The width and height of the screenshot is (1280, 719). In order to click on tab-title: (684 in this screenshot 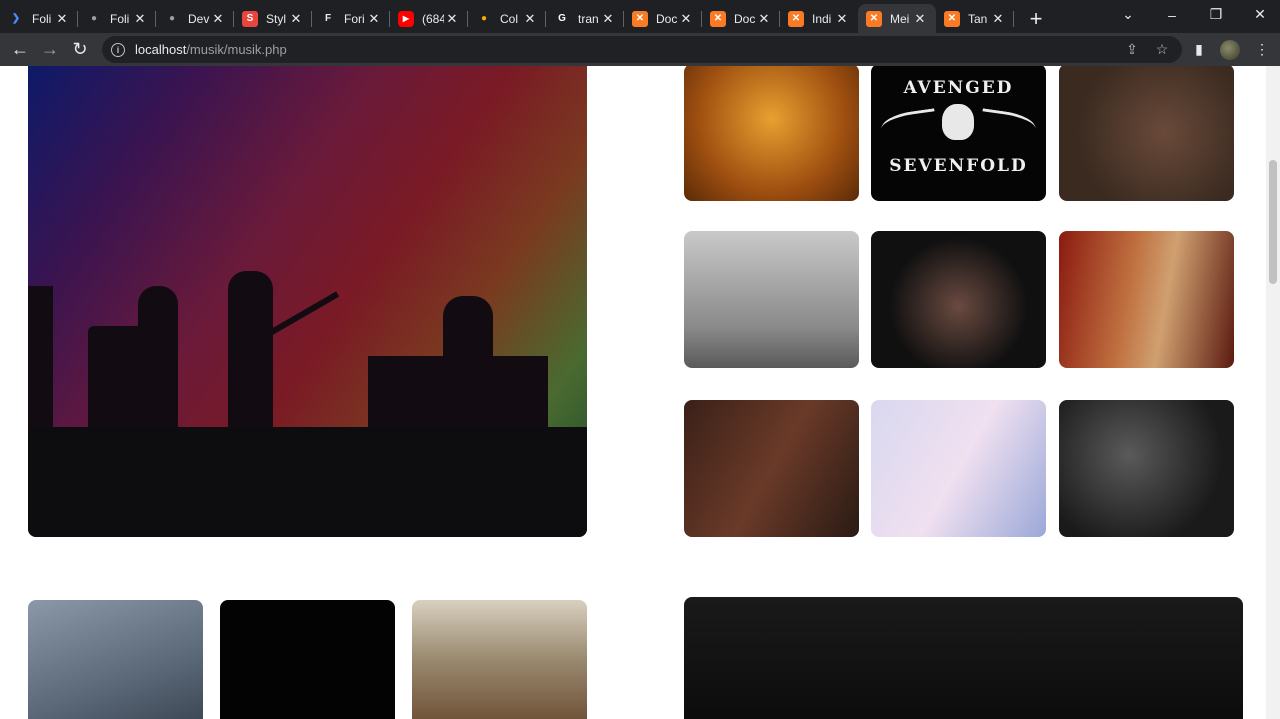, I will do `click(433, 18)`.